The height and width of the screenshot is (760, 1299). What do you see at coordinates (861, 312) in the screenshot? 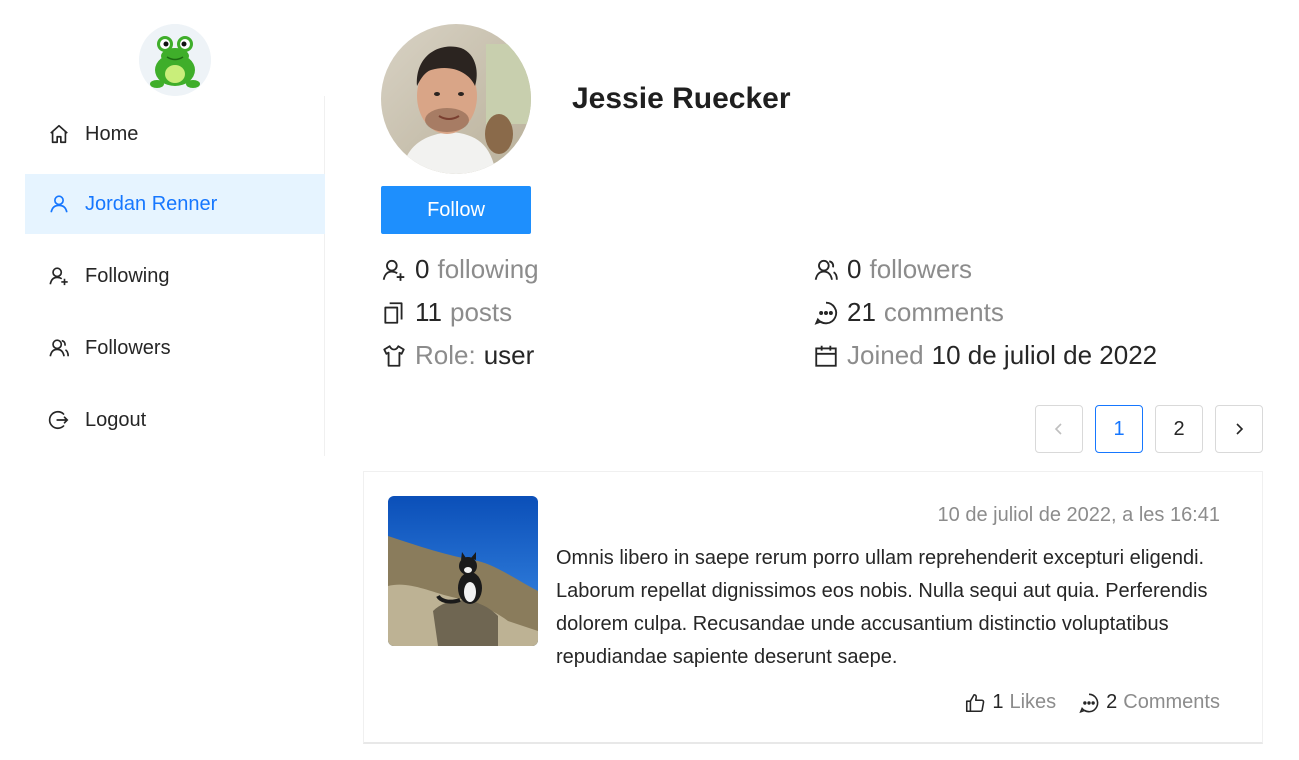
I see `comments-count: 21` at bounding box center [861, 312].